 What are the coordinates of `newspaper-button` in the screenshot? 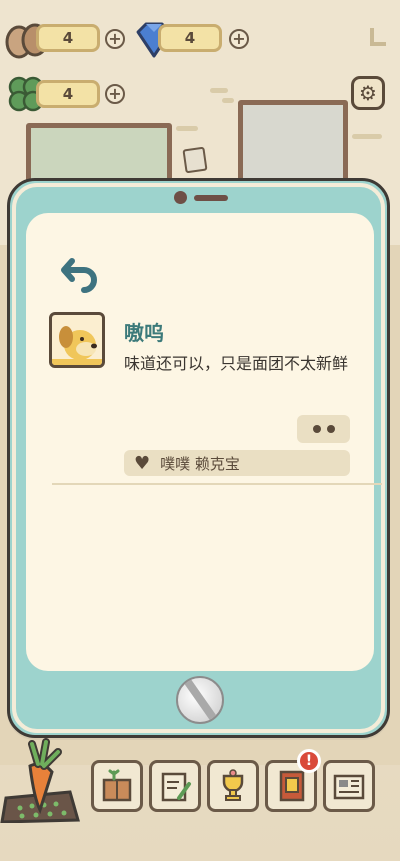 It's located at (349, 786).